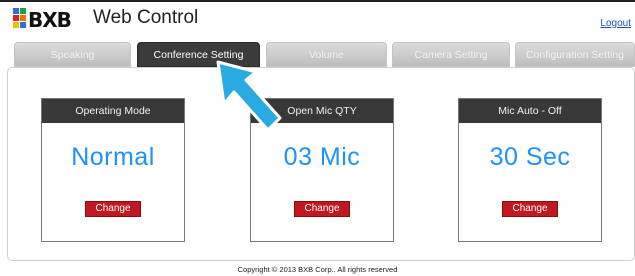 The width and height of the screenshot is (635, 276). I want to click on change-open-mic-qty-button: Change, so click(322, 209).